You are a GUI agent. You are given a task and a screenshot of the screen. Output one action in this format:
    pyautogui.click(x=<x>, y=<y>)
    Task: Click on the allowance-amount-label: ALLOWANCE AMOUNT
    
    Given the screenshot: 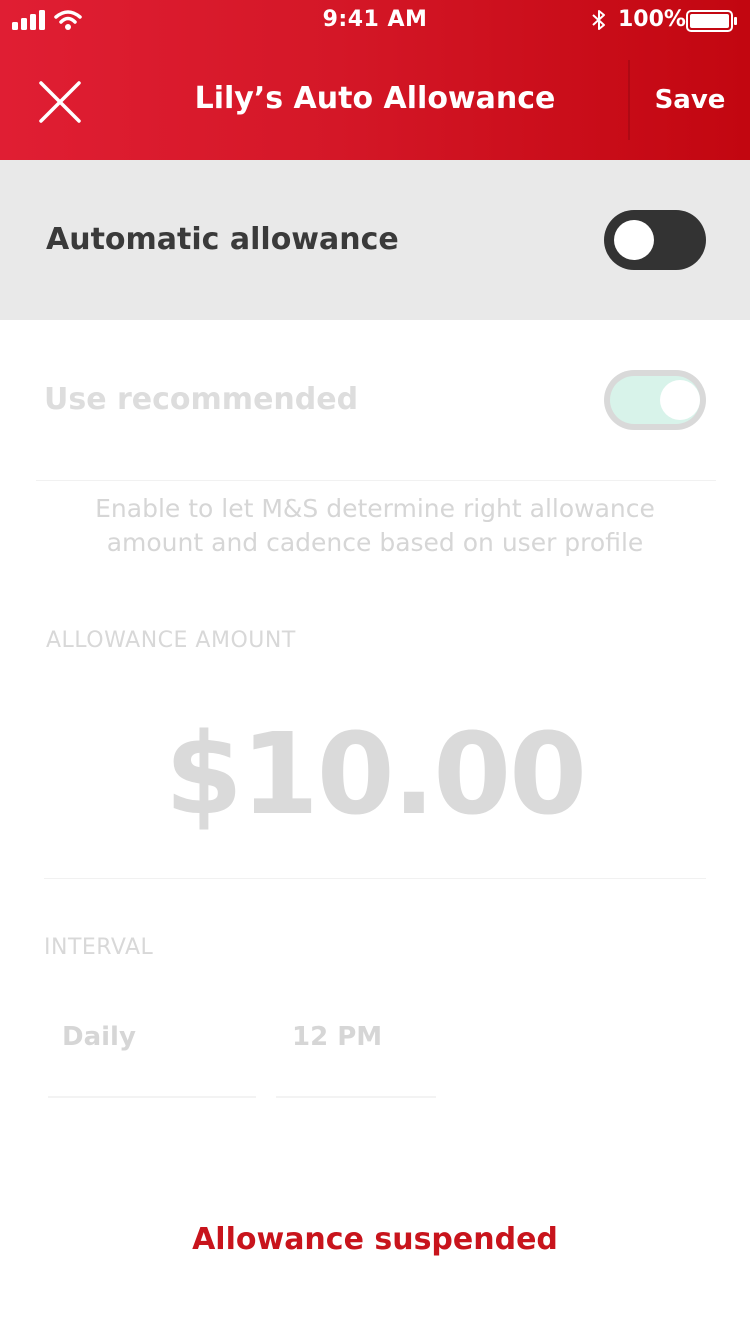 What is the action you would take?
    pyautogui.click(x=171, y=640)
    